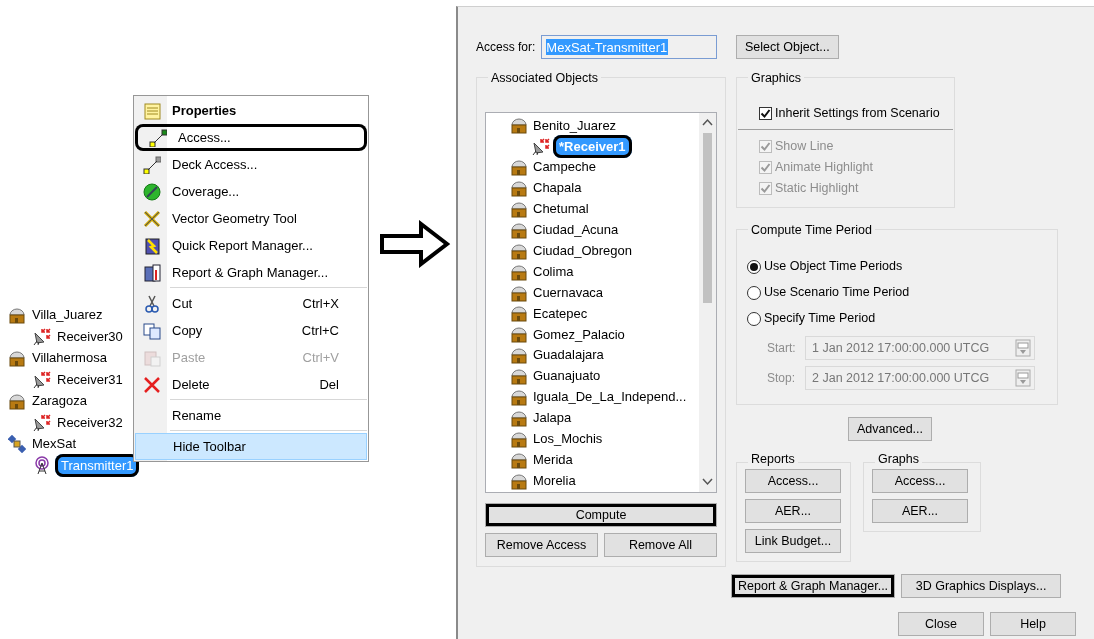 The image size is (1094, 639). I want to click on antenna-icon, so click(42, 465).